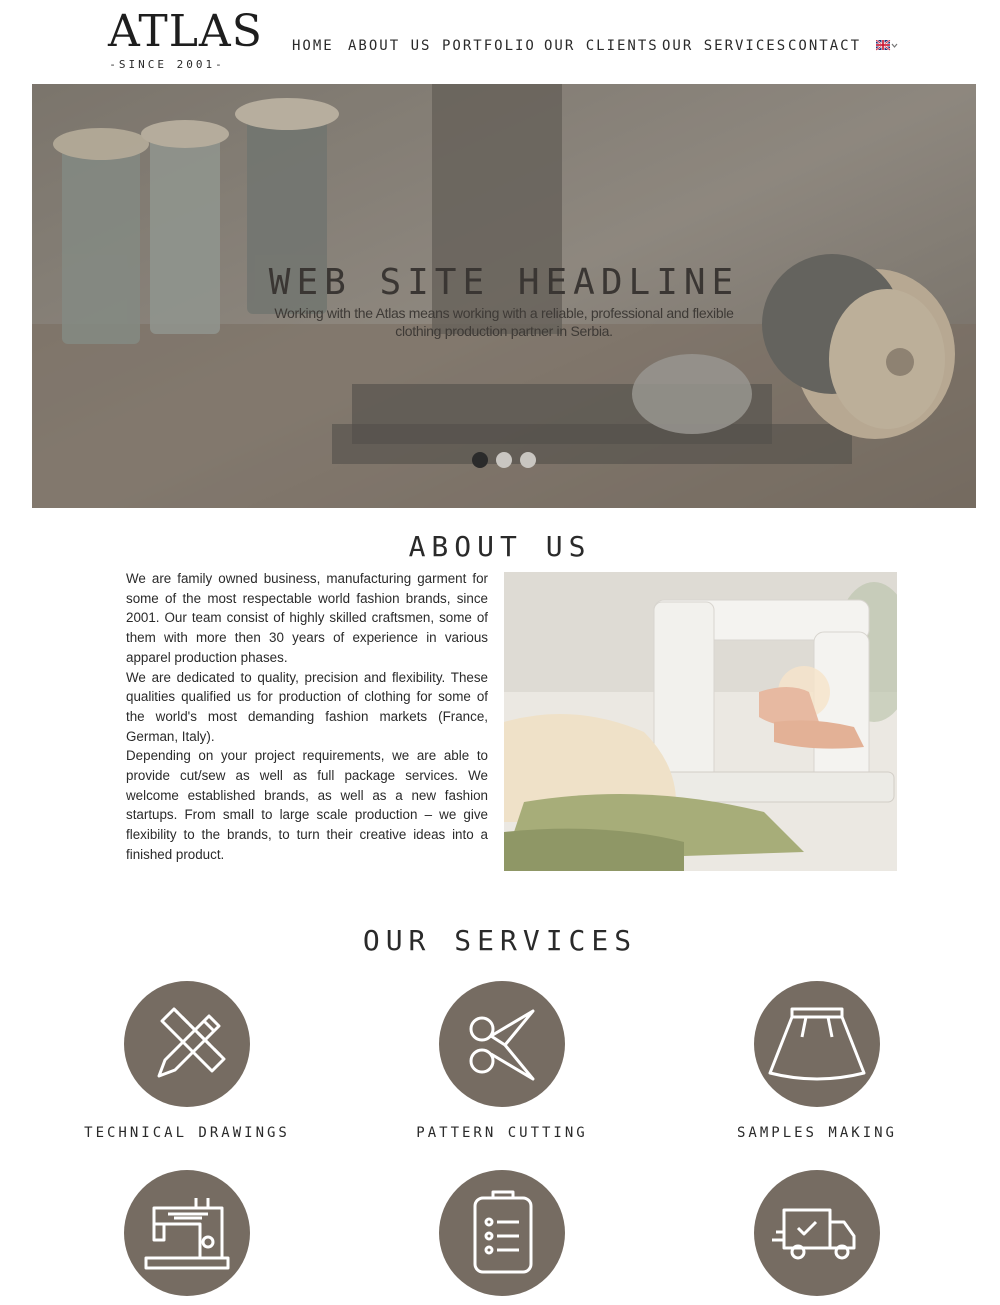 The height and width of the screenshot is (1305, 1000). I want to click on service-sewing, so click(187, 1233).